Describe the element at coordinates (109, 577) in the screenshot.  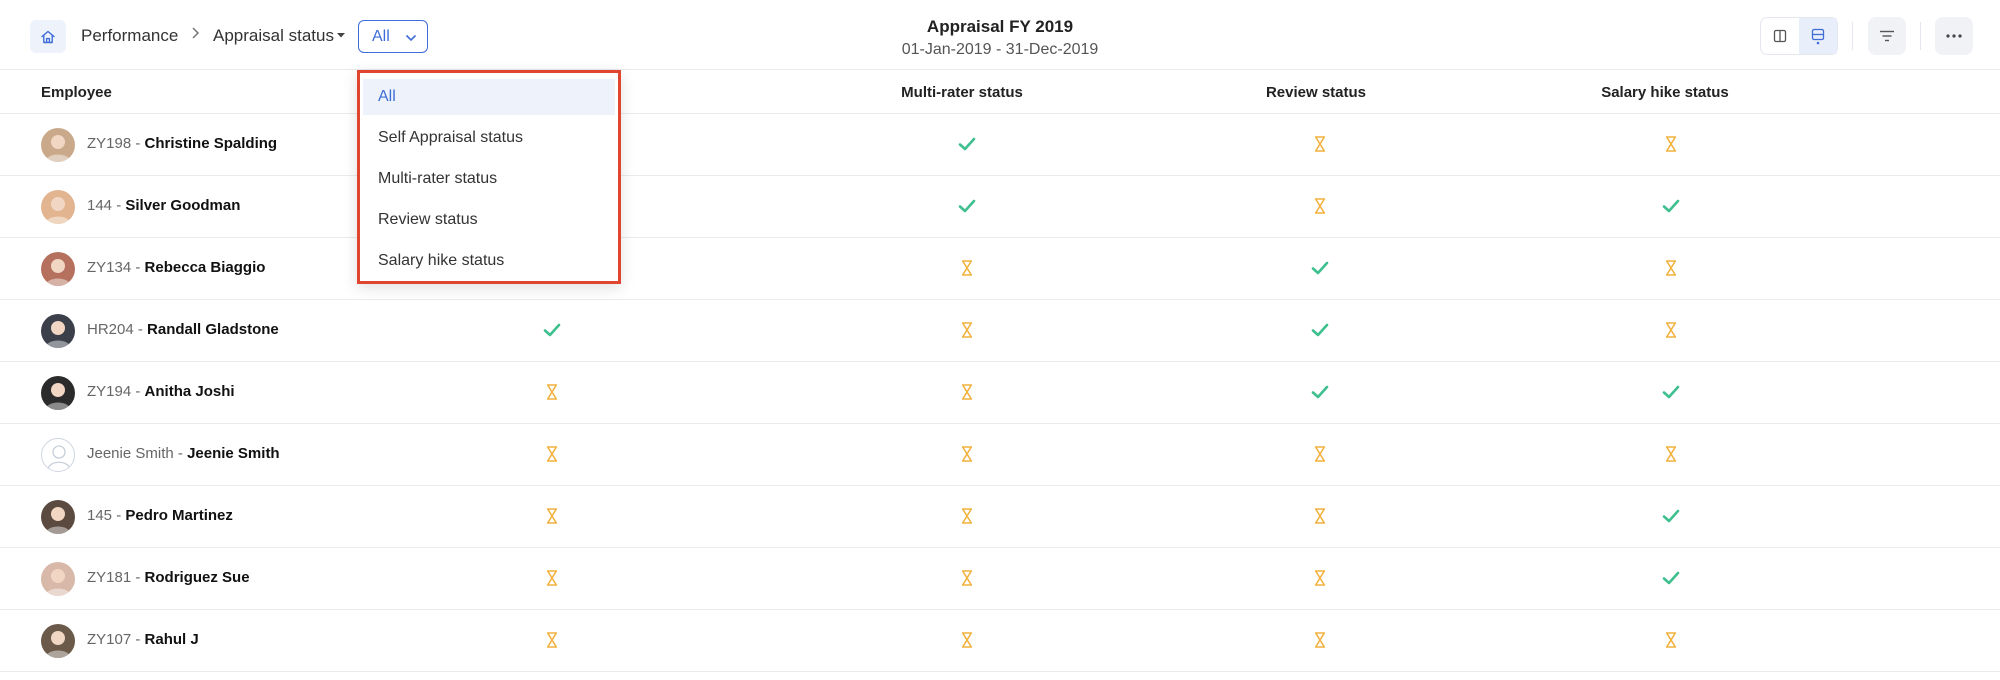
I see `employee-code: ZY181` at that location.